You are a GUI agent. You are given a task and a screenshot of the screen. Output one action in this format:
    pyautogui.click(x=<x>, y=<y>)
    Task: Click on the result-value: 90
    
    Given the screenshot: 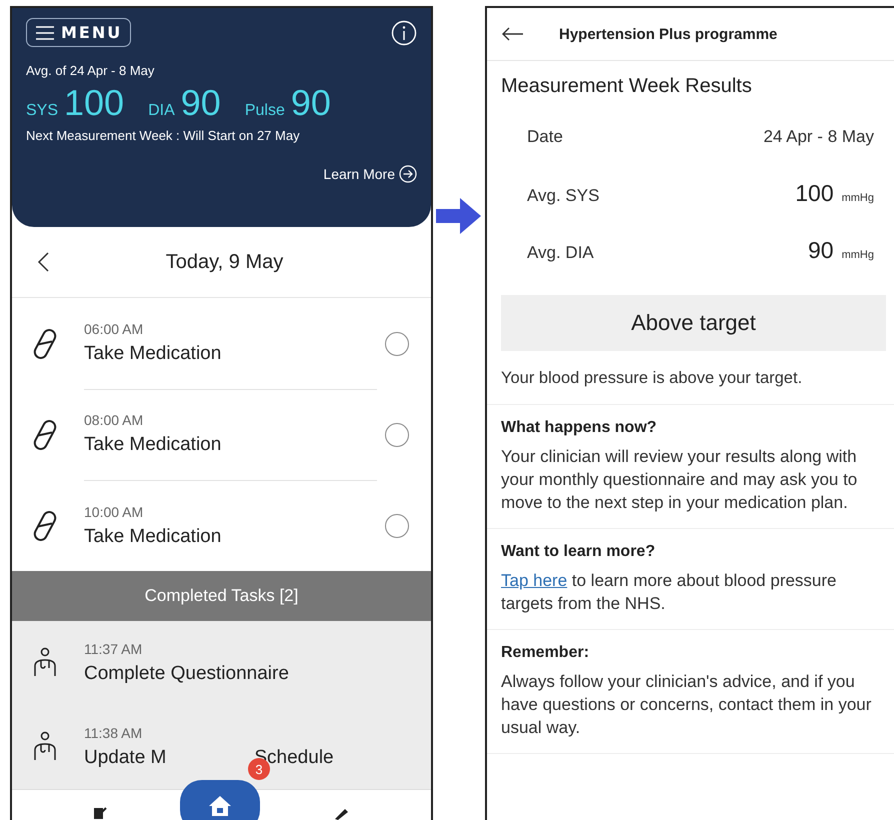 What is the action you would take?
    pyautogui.click(x=821, y=250)
    